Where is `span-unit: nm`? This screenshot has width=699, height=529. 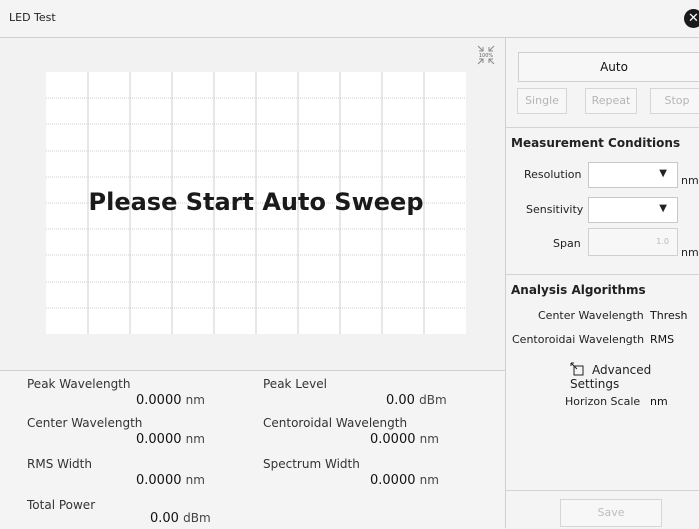
span-unit: nm is located at coordinates (690, 252).